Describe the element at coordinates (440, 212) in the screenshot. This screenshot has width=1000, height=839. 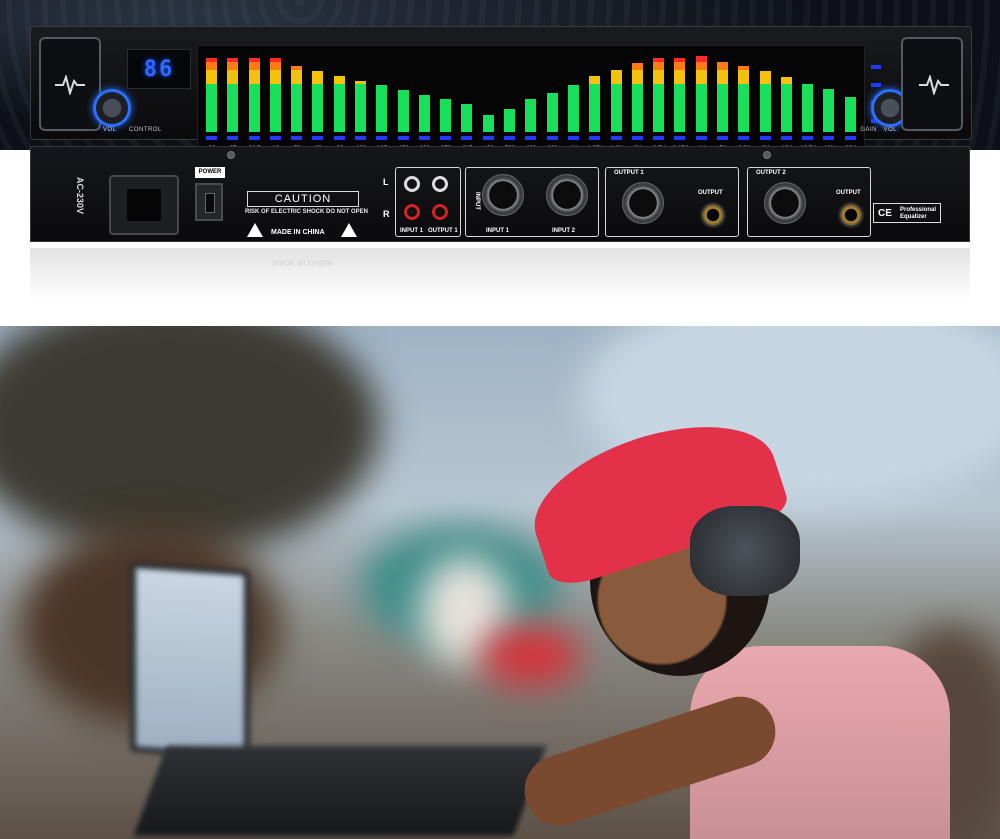
I see `rca-output-right` at that location.